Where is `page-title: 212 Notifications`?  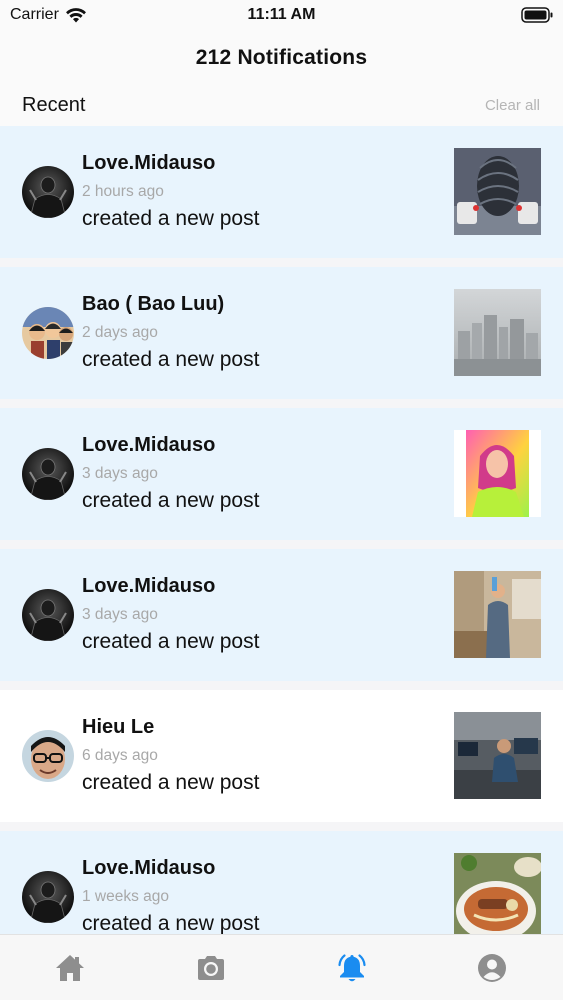 page-title: 212 Notifications is located at coordinates (281, 57).